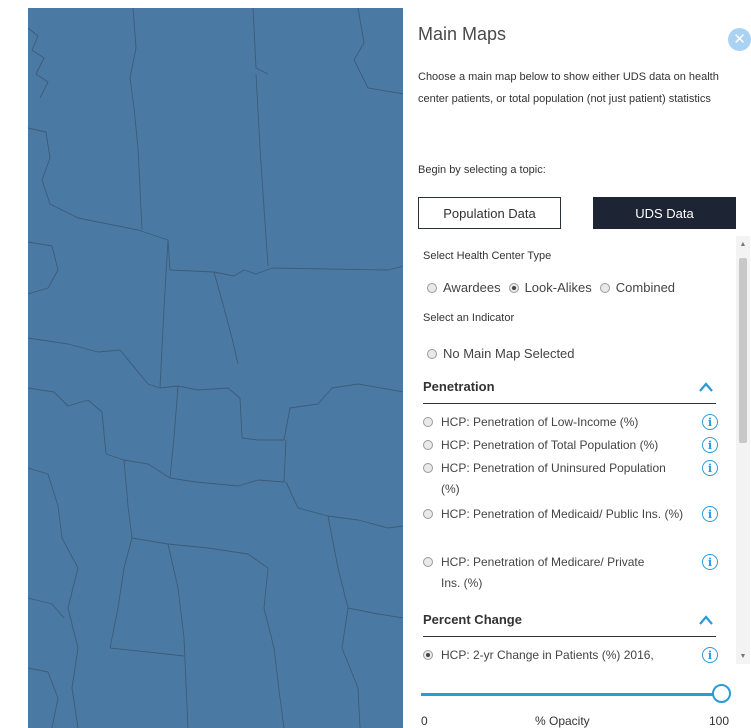  I want to click on panel-title: Main Maps, so click(462, 34).